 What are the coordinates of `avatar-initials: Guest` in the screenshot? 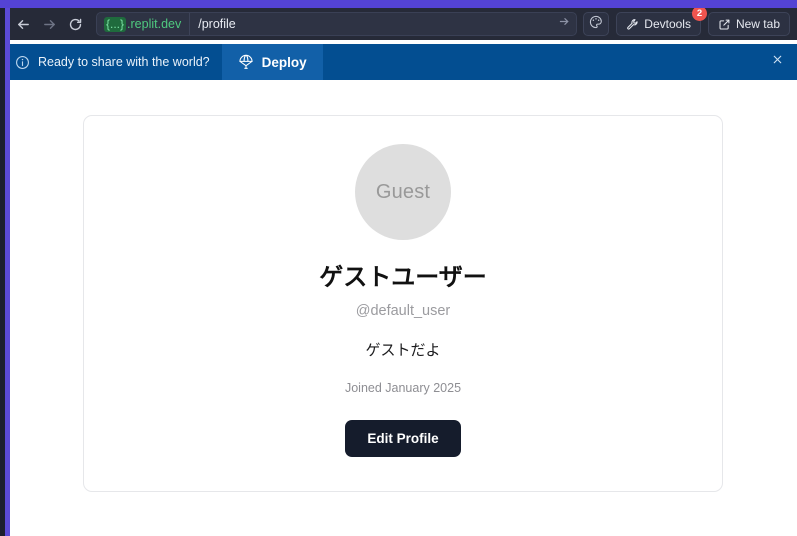 It's located at (403, 191).